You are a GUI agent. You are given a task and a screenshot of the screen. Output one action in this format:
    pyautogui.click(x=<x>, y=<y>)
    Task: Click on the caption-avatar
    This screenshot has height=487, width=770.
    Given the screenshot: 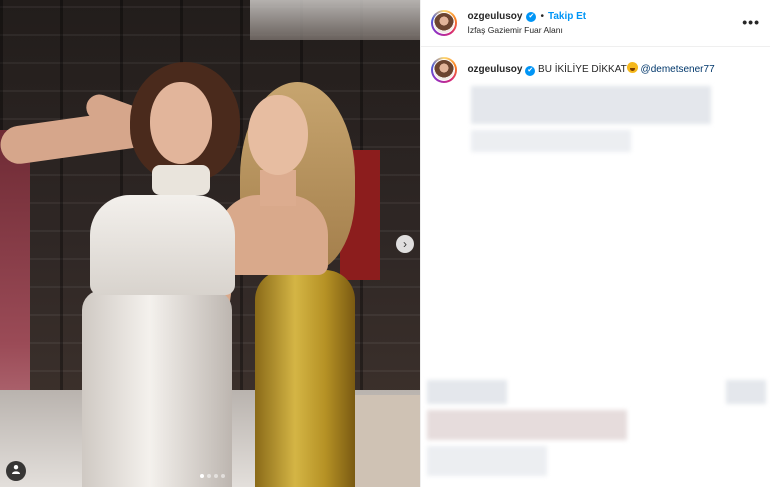 What is the action you would take?
    pyautogui.click(x=444, y=70)
    